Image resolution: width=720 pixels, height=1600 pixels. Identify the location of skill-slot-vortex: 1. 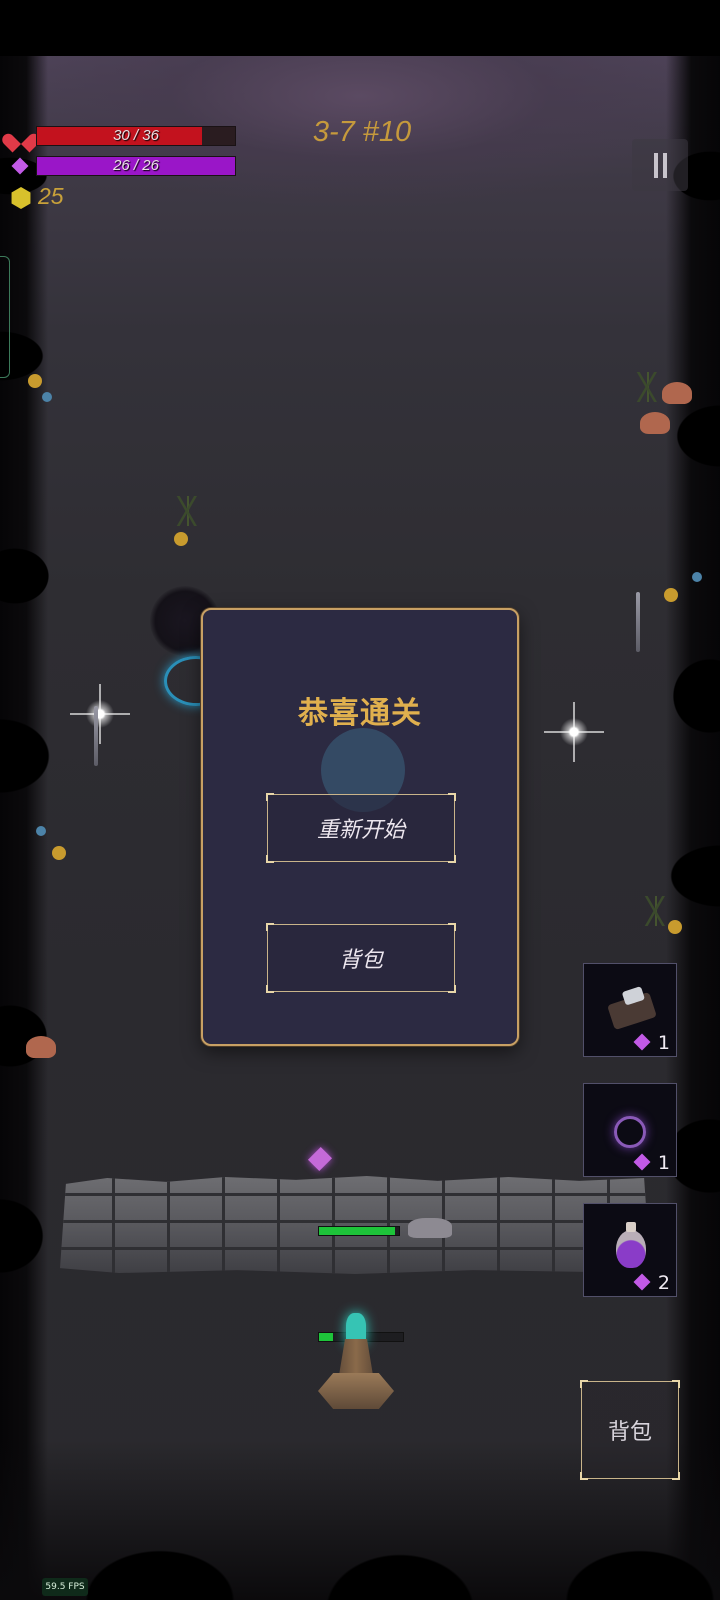
(630, 1130).